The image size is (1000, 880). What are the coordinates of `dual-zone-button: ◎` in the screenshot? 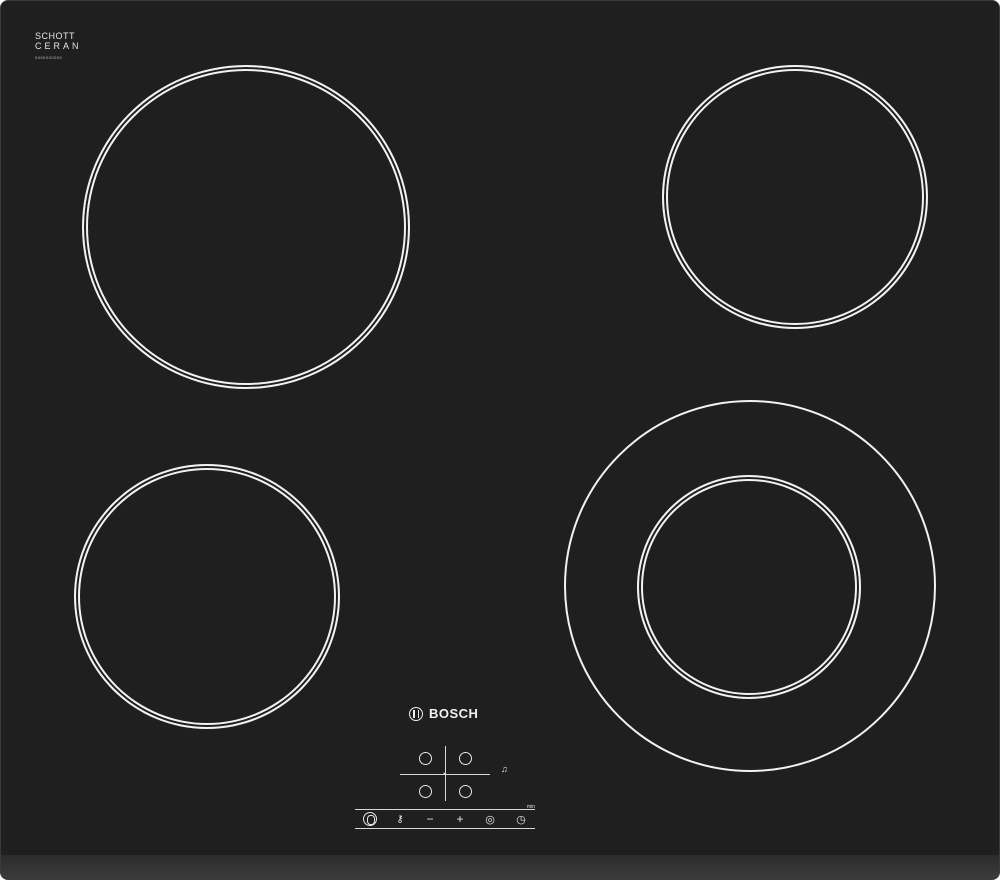 It's located at (490, 819).